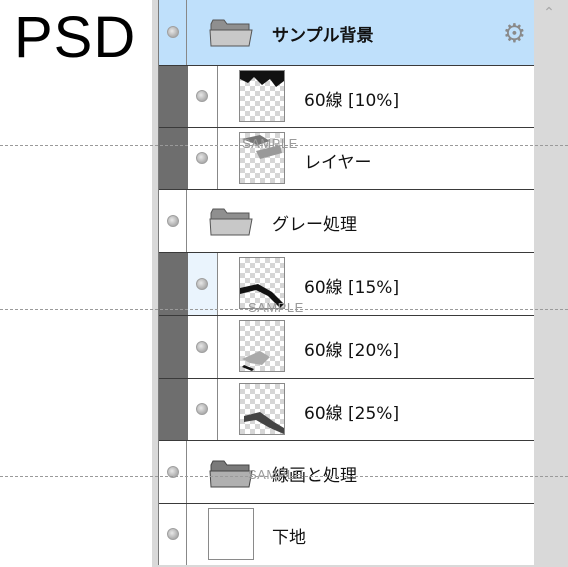  Describe the element at coordinates (323, 36) in the screenshot. I see `layer-name: サンプル背景` at that location.